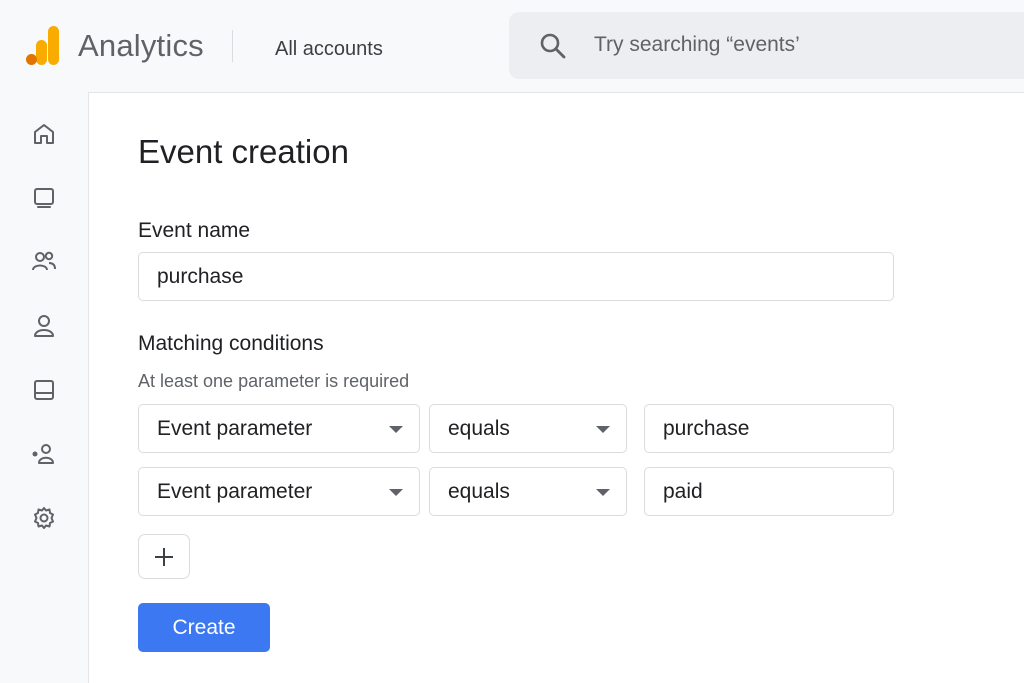  What do you see at coordinates (243, 151) in the screenshot?
I see `page-title: Event creation` at bounding box center [243, 151].